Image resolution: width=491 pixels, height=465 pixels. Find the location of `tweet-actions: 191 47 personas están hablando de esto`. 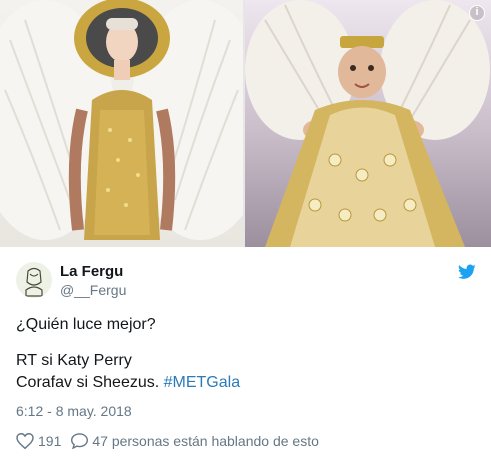

tweet-actions: 191 47 personas están hablando de esto is located at coordinates (167, 441).